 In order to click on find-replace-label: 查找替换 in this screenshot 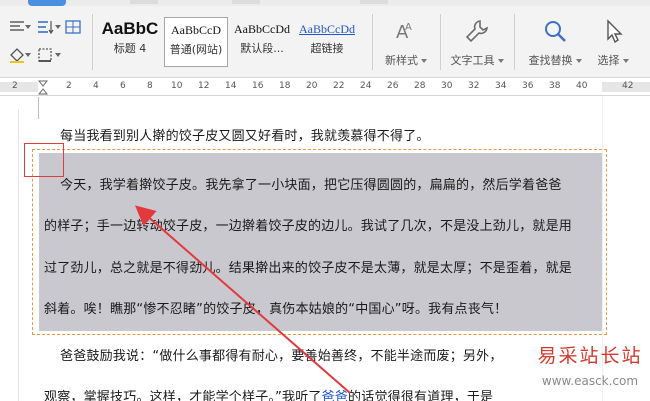, I will do `click(555, 60)`.